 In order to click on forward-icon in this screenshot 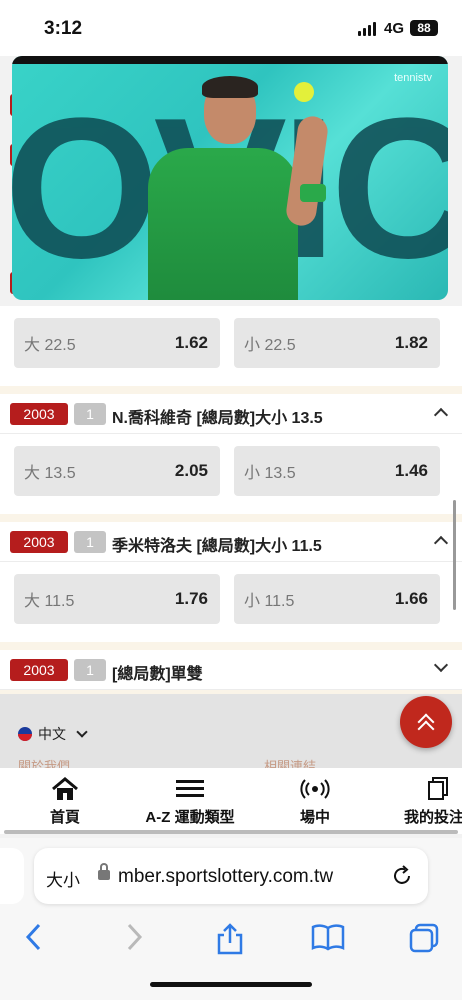, I will do `click(134, 937)`.